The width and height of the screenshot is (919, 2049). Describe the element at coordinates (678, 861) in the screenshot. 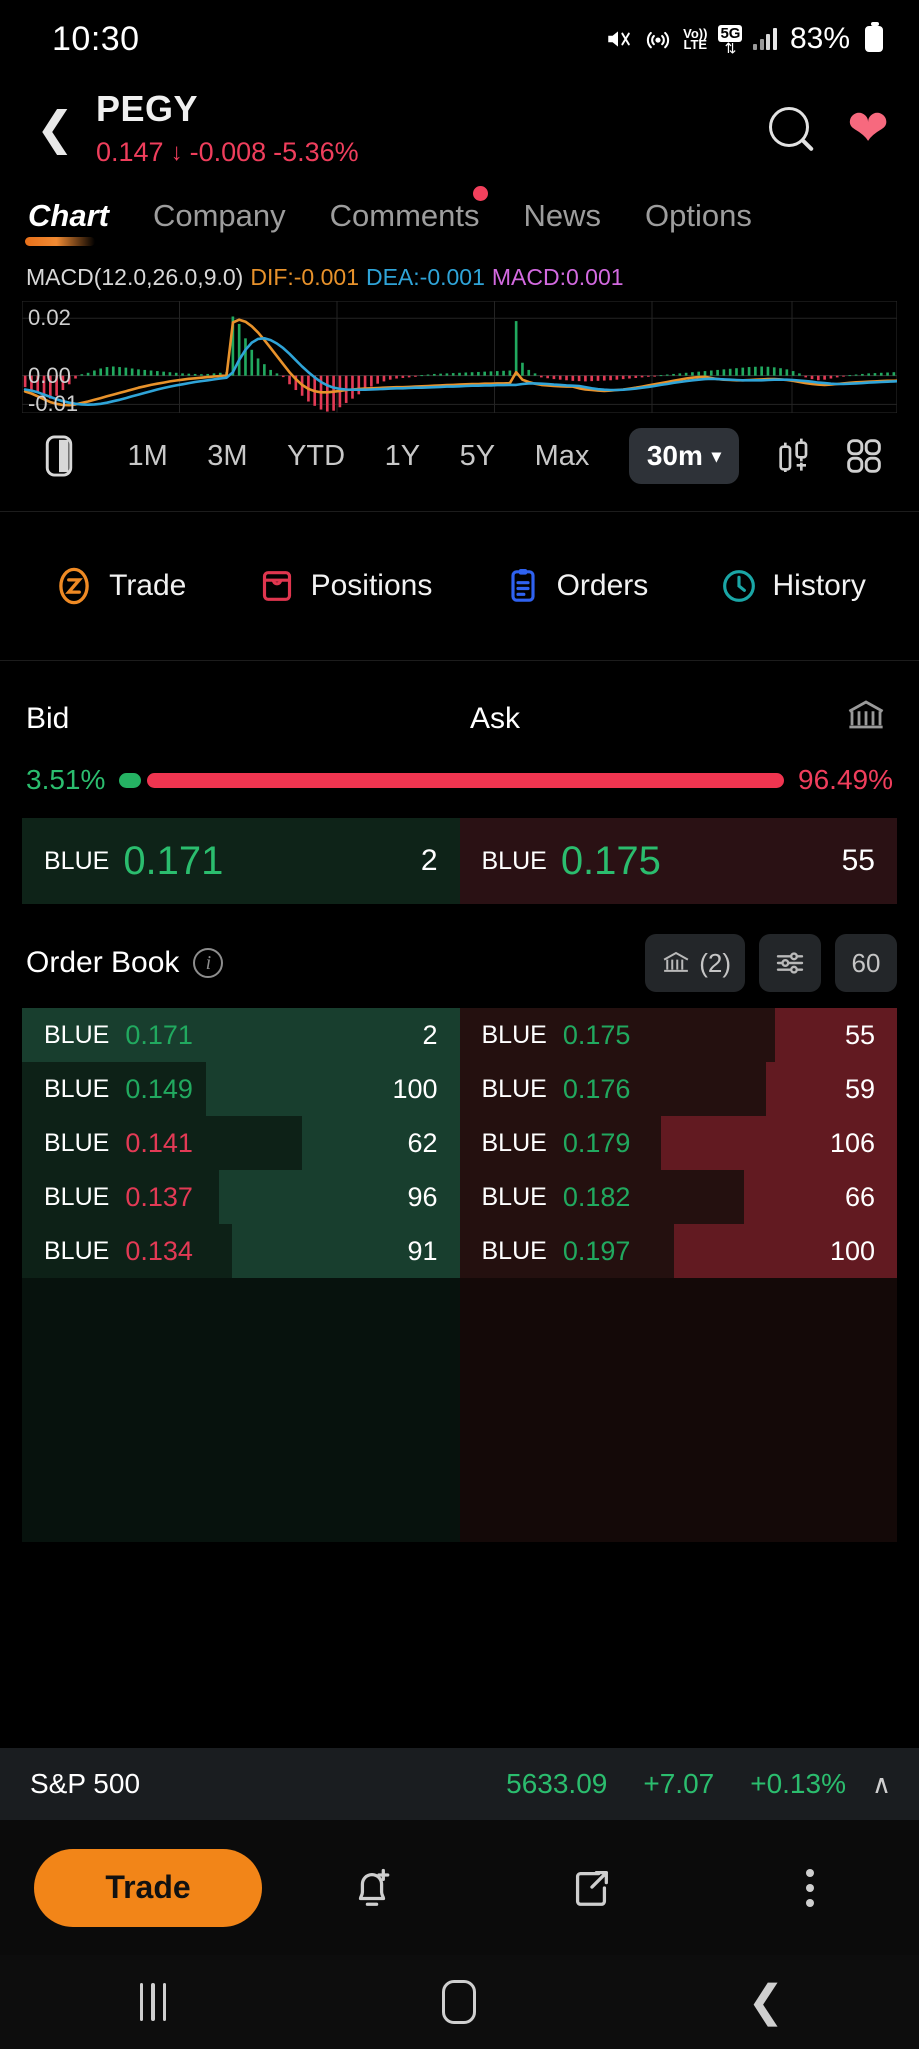

I see `top-ask-row: BLUE 0.175 55` at that location.